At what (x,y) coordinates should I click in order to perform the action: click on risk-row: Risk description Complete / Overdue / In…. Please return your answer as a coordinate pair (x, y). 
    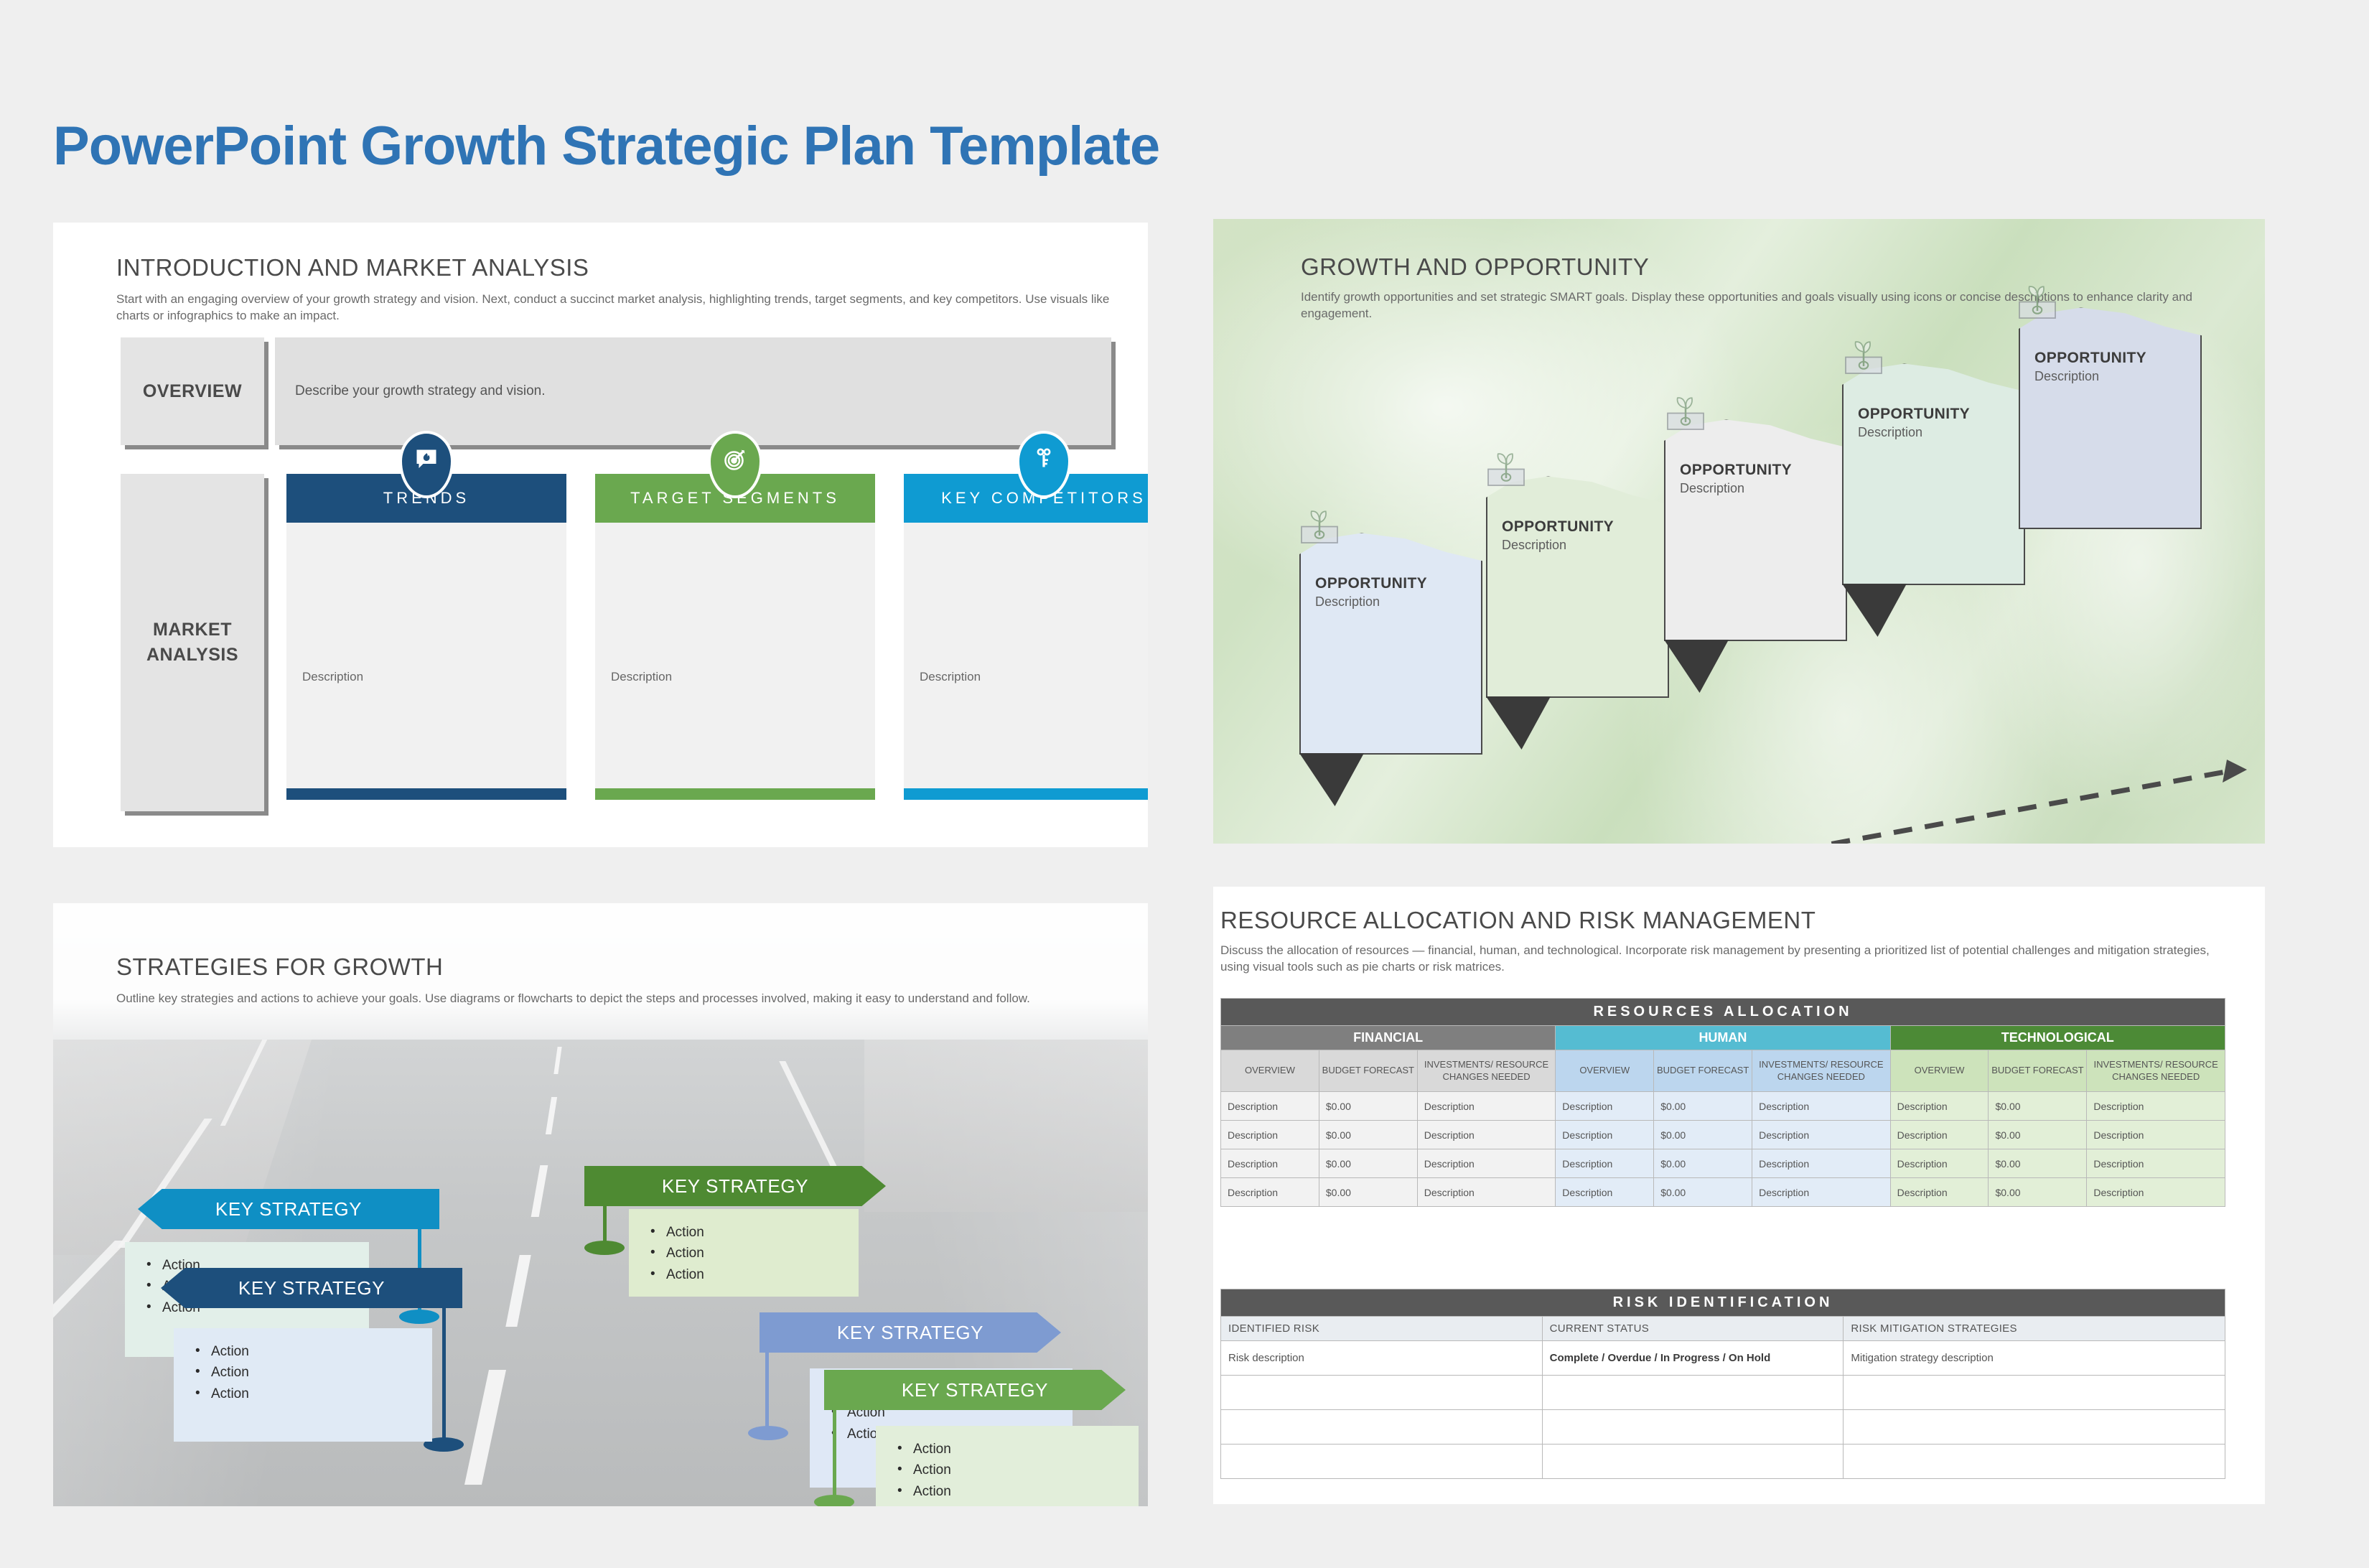
    Looking at the image, I should click on (1722, 1358).